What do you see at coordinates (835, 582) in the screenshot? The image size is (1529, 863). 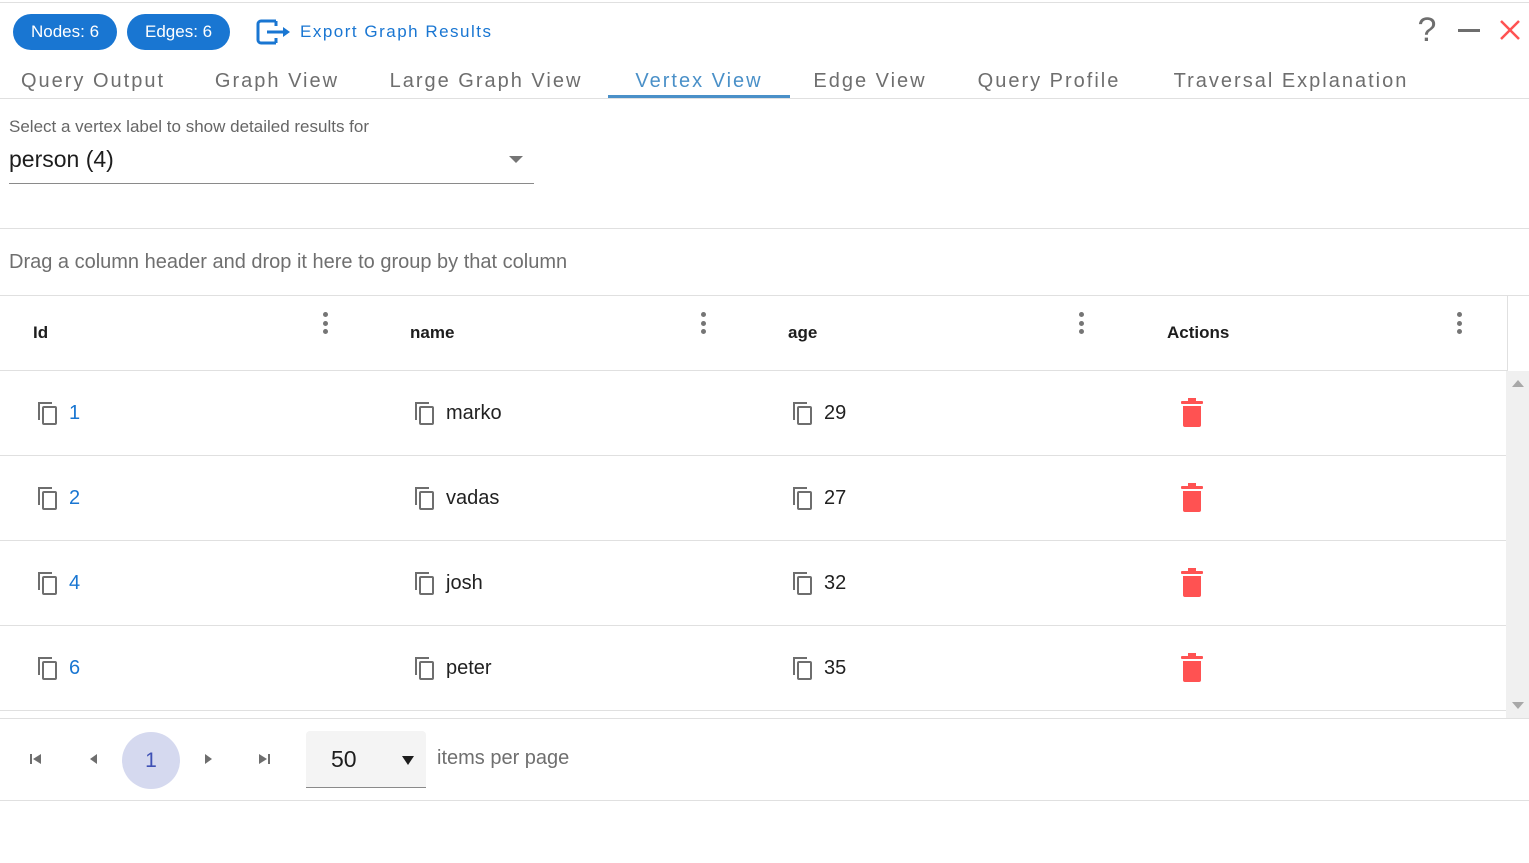 I see `age-value: 32` at bounding box center [835, 582].